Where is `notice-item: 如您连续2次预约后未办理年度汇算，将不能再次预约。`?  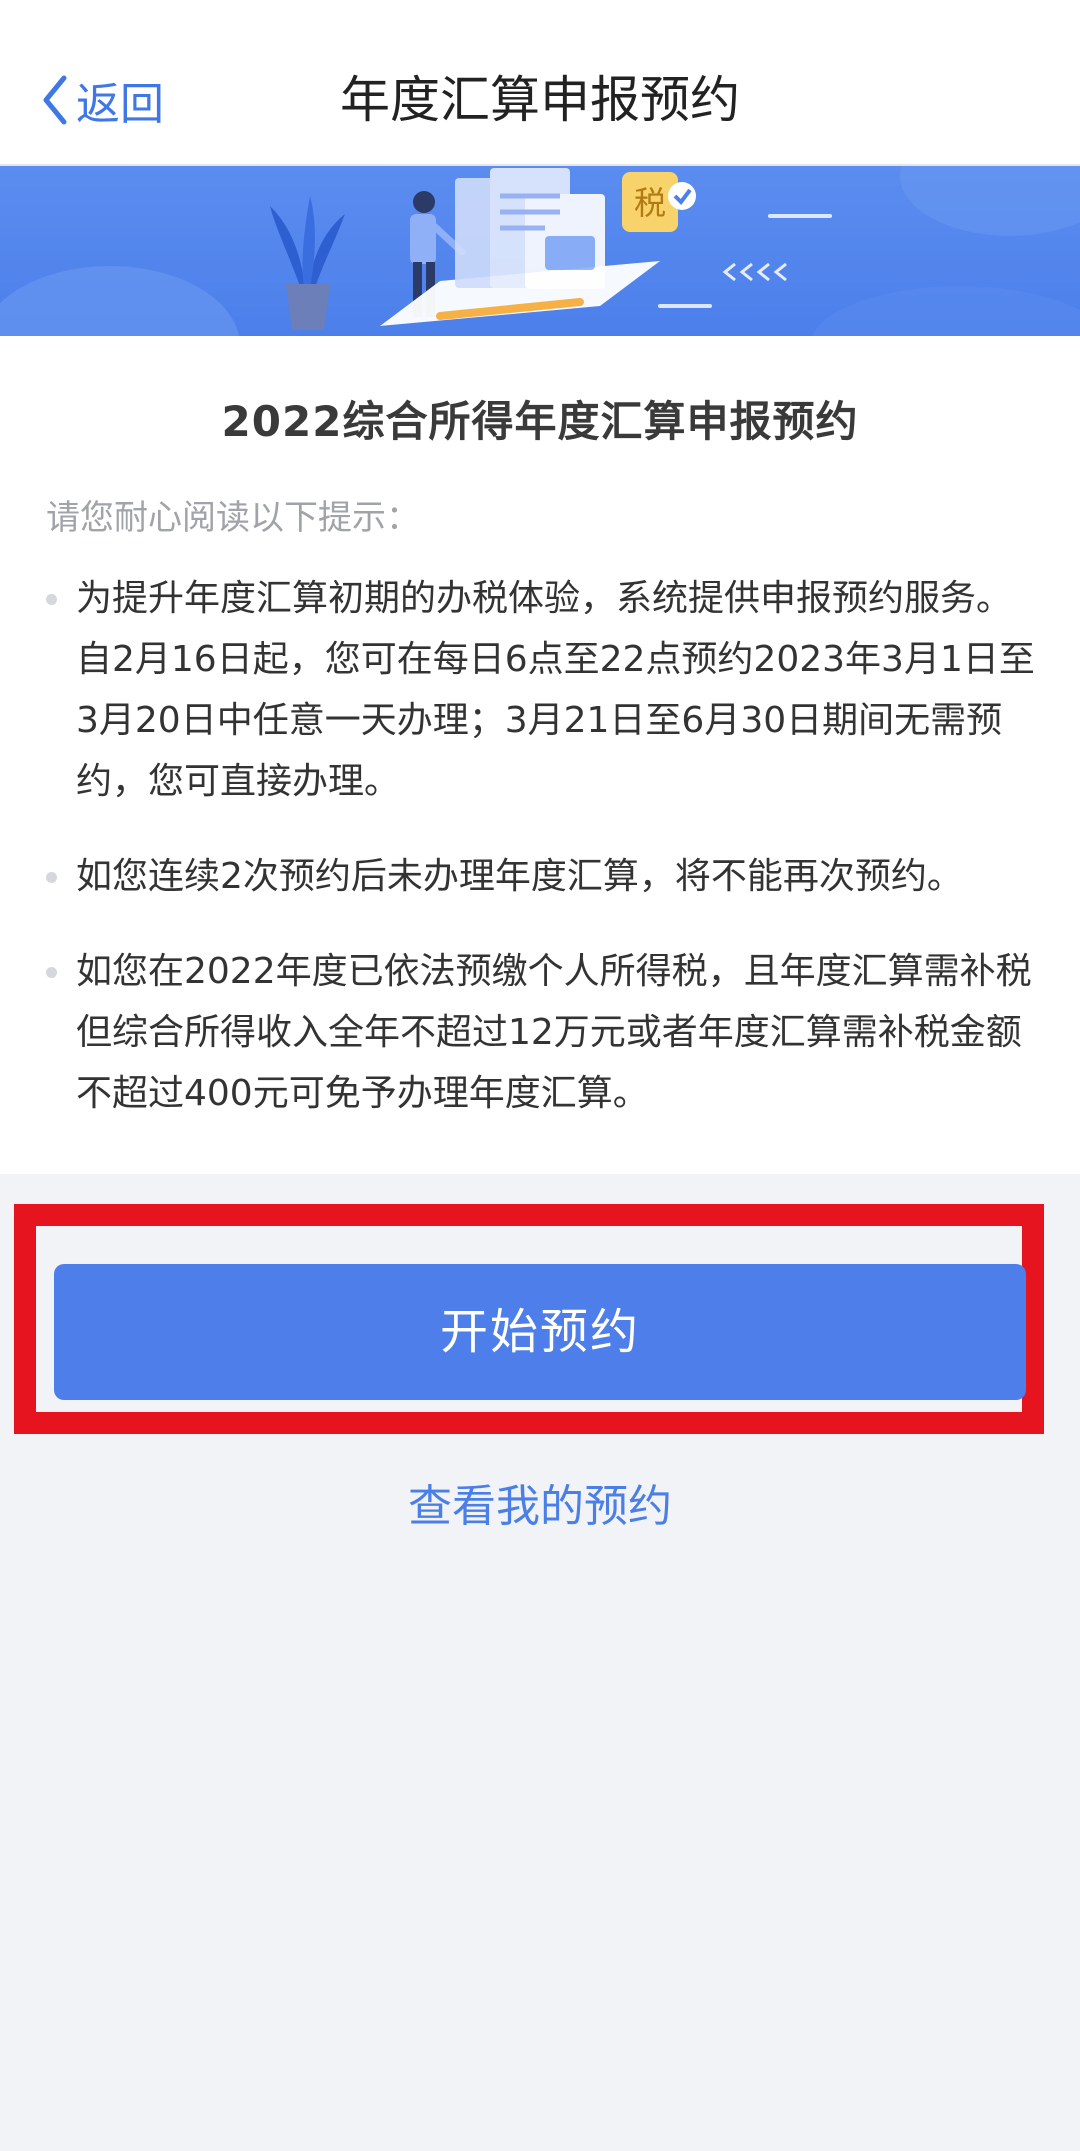 notice-item: 如您连续2次预约后未办理年度汇算，将不能再次预约。 is located at coordinates (544, 876).